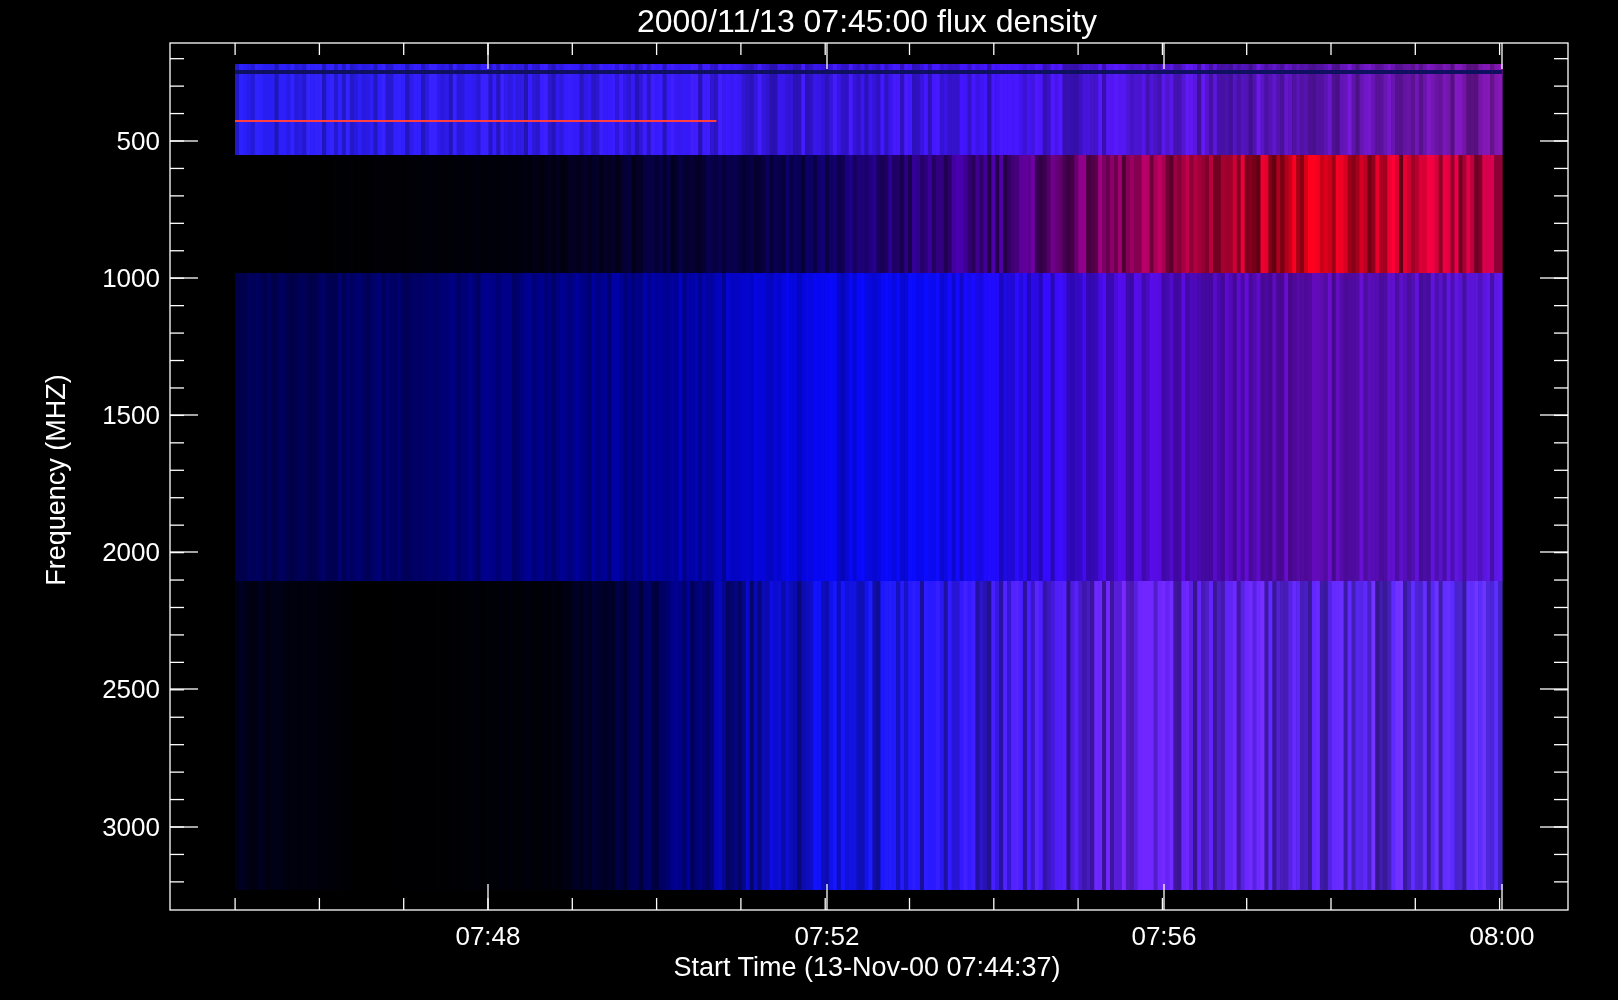 The width and height of the screenshot is (1618, 1000). What do you see at coordinates (131, 415) in the screenshot?
I see `y-tick-label: 1500` at bounding box center [131, 415].